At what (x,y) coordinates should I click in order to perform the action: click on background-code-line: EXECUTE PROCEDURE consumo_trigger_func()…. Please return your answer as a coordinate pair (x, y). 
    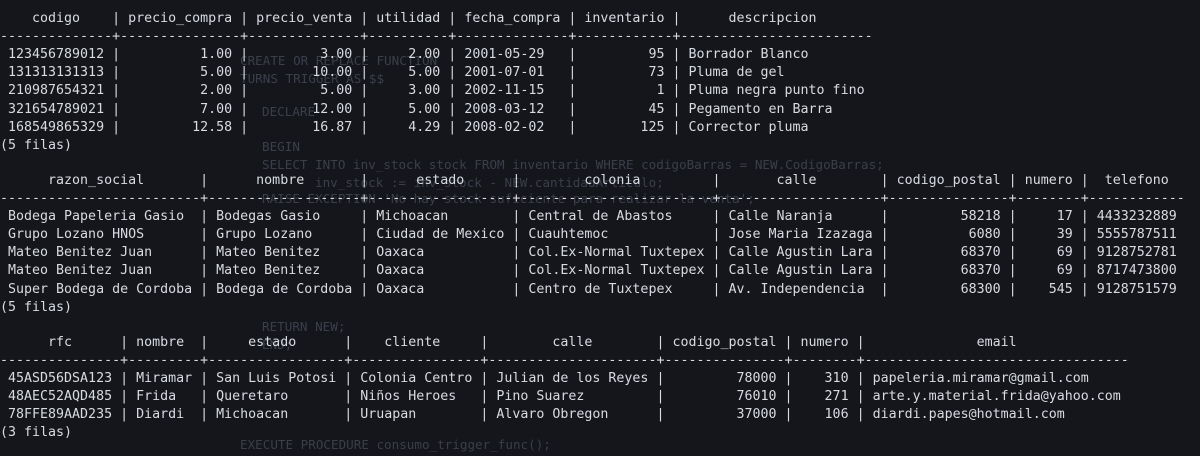
    Looking at the image, I should click on (395, 444).